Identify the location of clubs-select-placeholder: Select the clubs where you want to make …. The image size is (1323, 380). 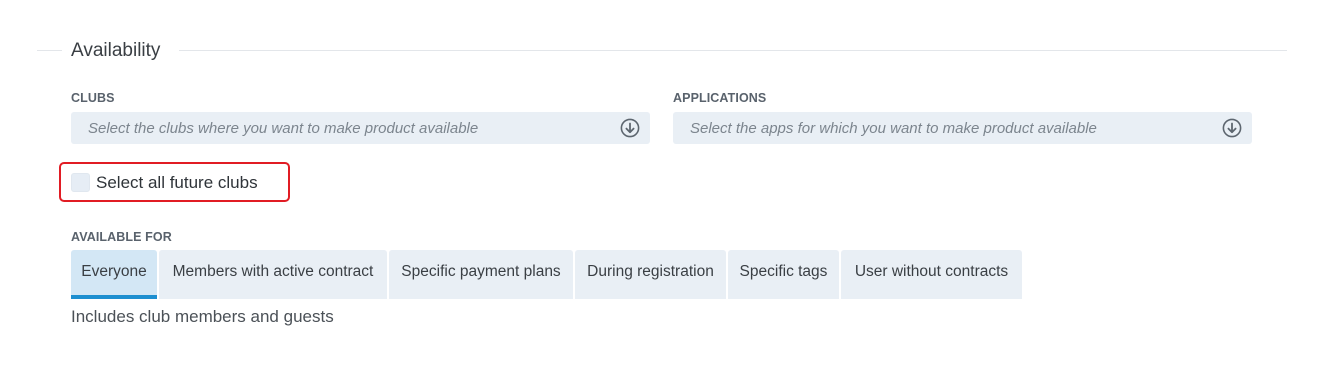
(283, 128).